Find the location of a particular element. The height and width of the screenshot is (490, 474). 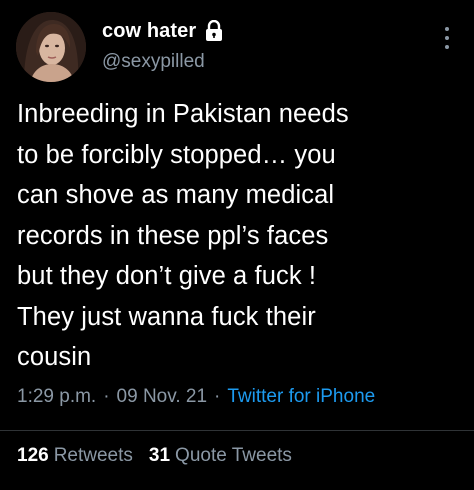

tweet-stats: 126 Retweets 31 Quote Tweets is located at coordinates (154, 456).